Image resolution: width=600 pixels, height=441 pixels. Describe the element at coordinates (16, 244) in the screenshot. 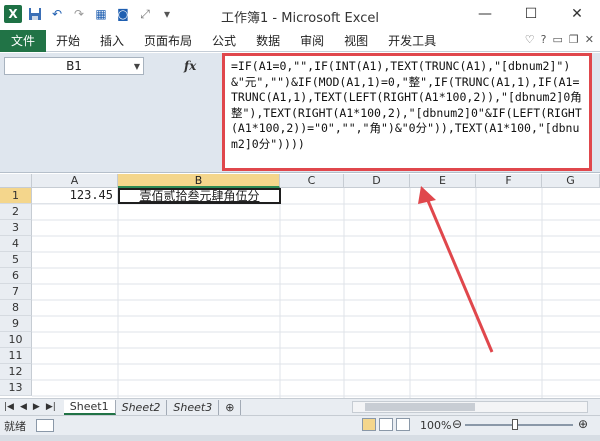

I see `row-header-4: 4` at that location.